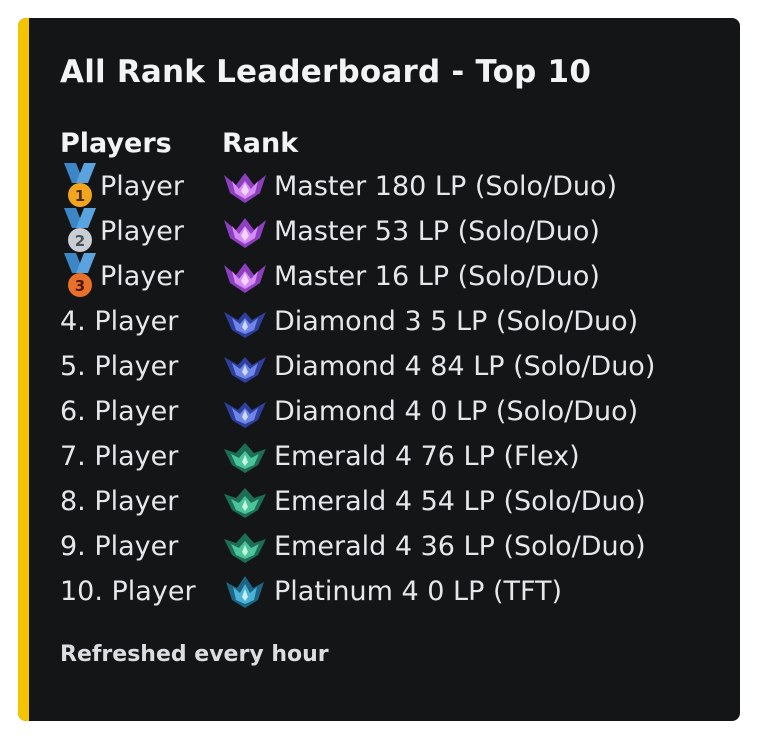  Describe the element at coordinates (119, 321) in the screenshot. I see `player-row-4: 4. Player` at that location.